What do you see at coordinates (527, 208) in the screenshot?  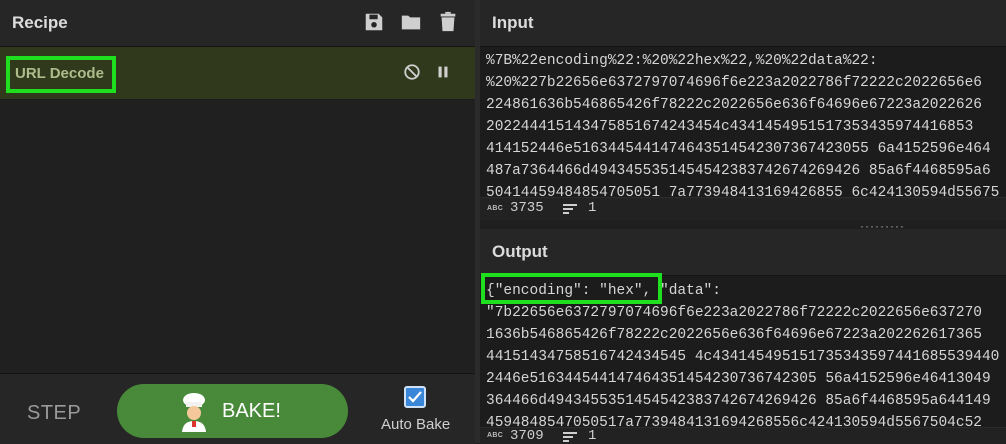 I see `input-char-count: 3735` at bounding box center [527, 208].